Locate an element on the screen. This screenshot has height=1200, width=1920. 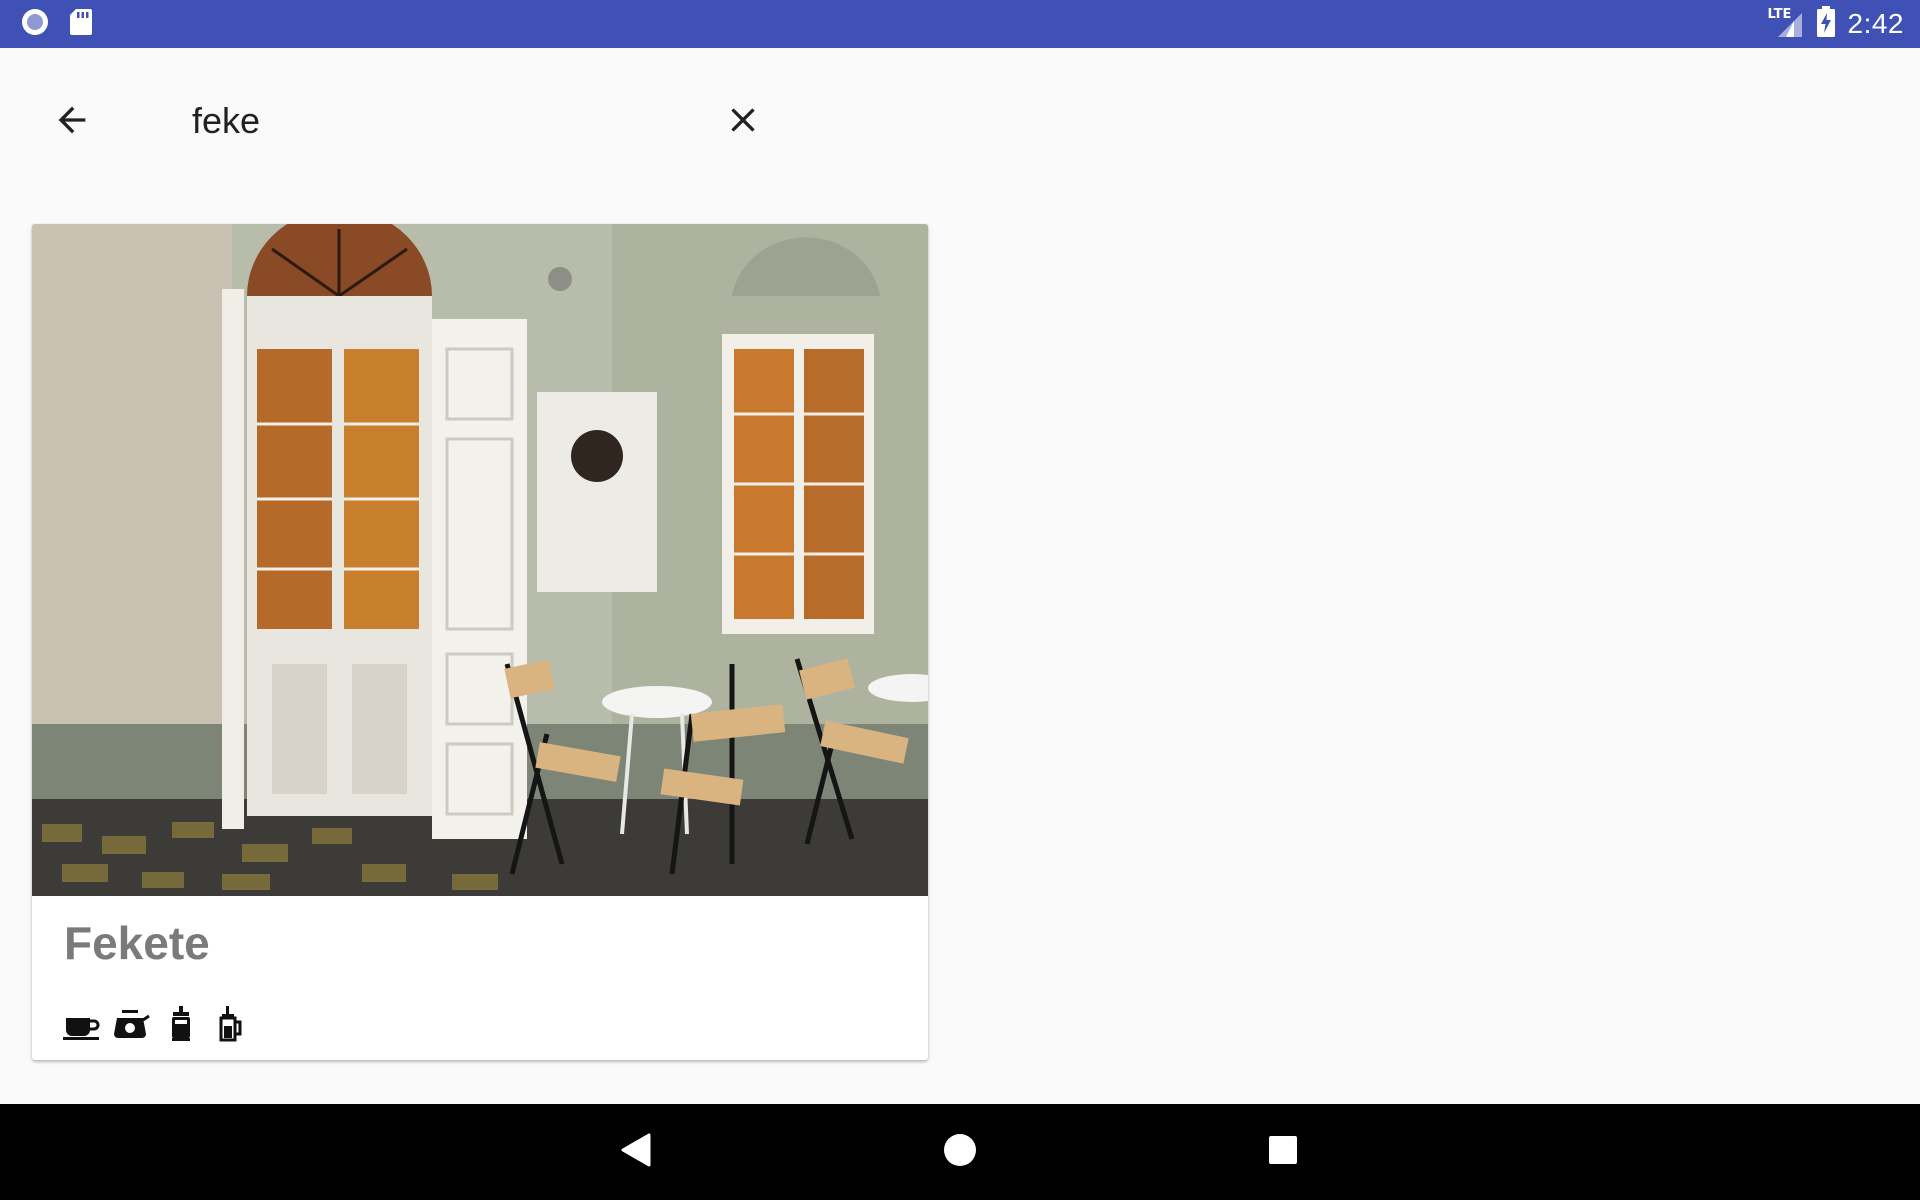
french-press-icon is located at coordinates (181, 1024).